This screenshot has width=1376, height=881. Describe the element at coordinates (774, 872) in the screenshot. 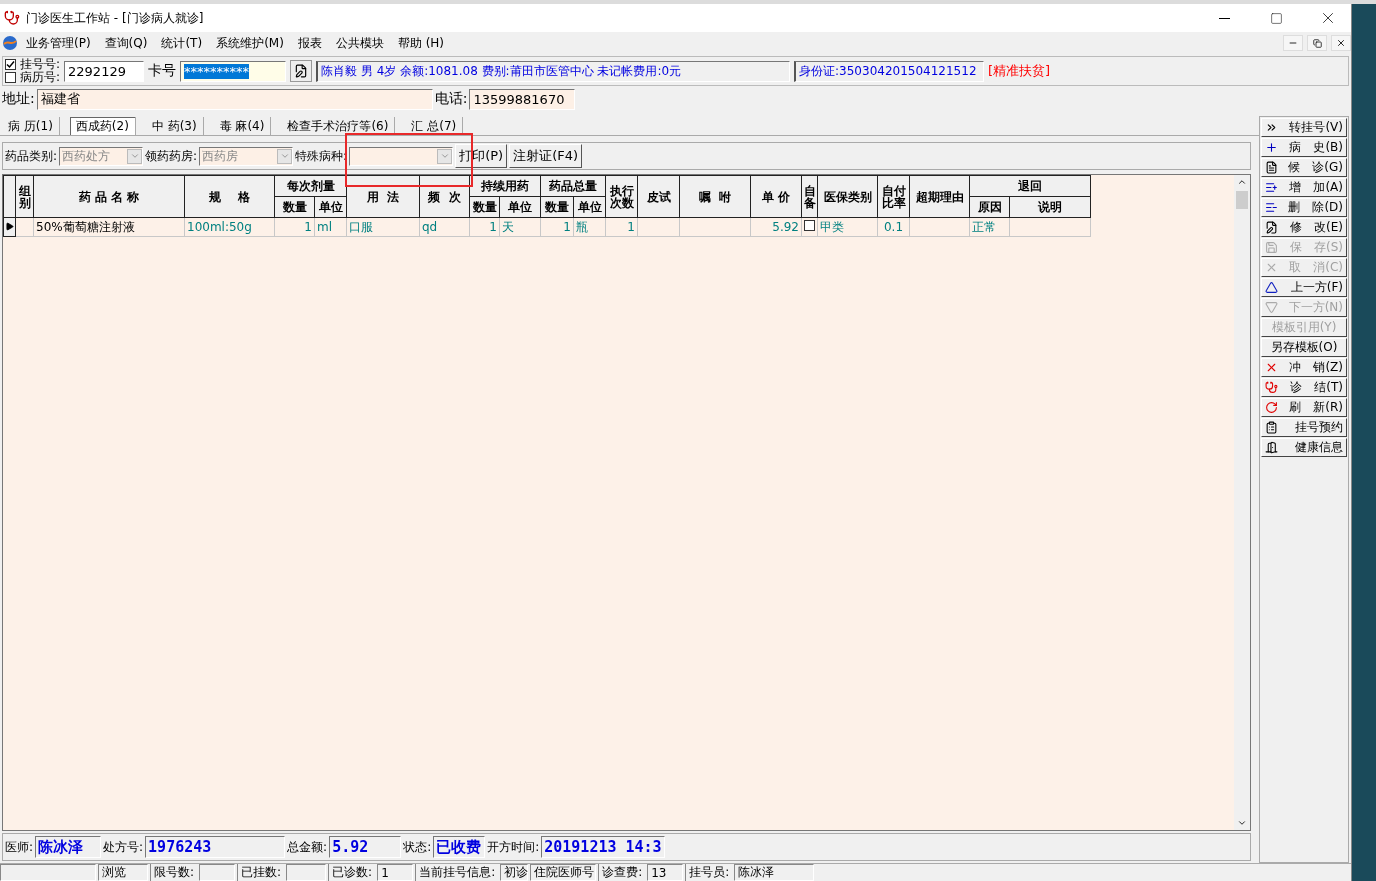

I see `status-value: 陈冰泽` at that location.